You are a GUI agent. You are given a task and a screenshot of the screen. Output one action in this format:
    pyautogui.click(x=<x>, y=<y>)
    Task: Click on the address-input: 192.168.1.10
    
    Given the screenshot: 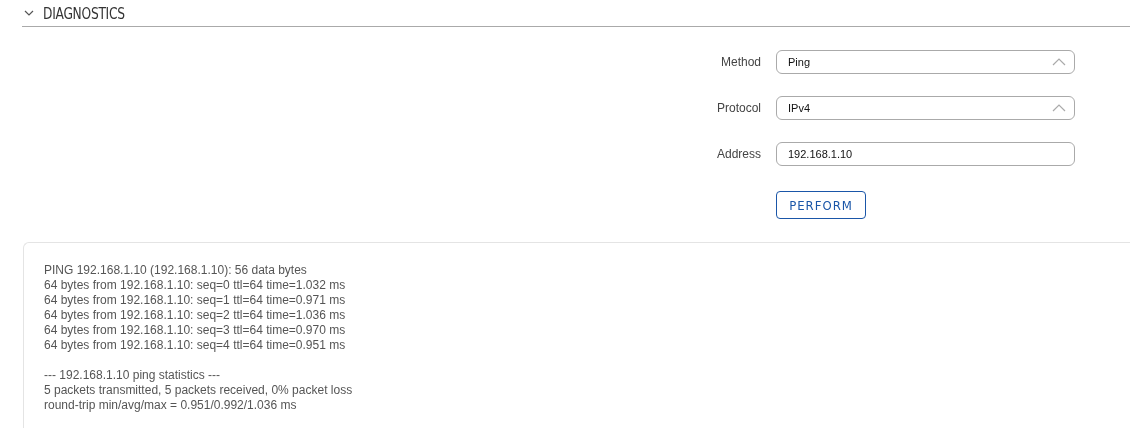 What is the action you would take?
    pyautogui.click(x=925, y=154)
    